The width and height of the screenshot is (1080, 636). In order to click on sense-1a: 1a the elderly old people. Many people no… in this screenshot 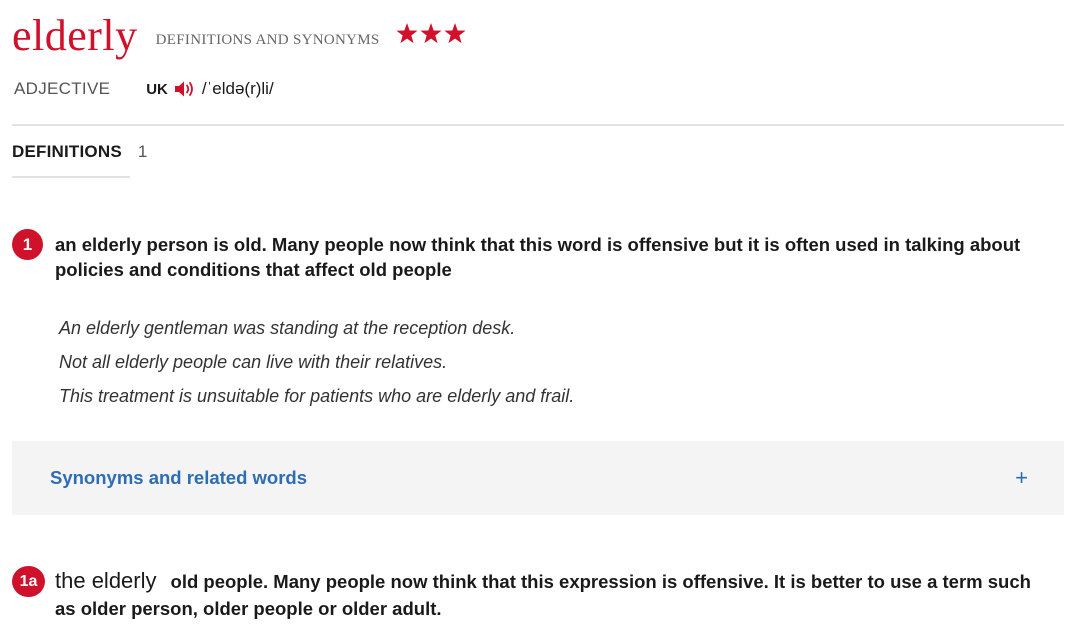, I will do `click(532, 594)`.